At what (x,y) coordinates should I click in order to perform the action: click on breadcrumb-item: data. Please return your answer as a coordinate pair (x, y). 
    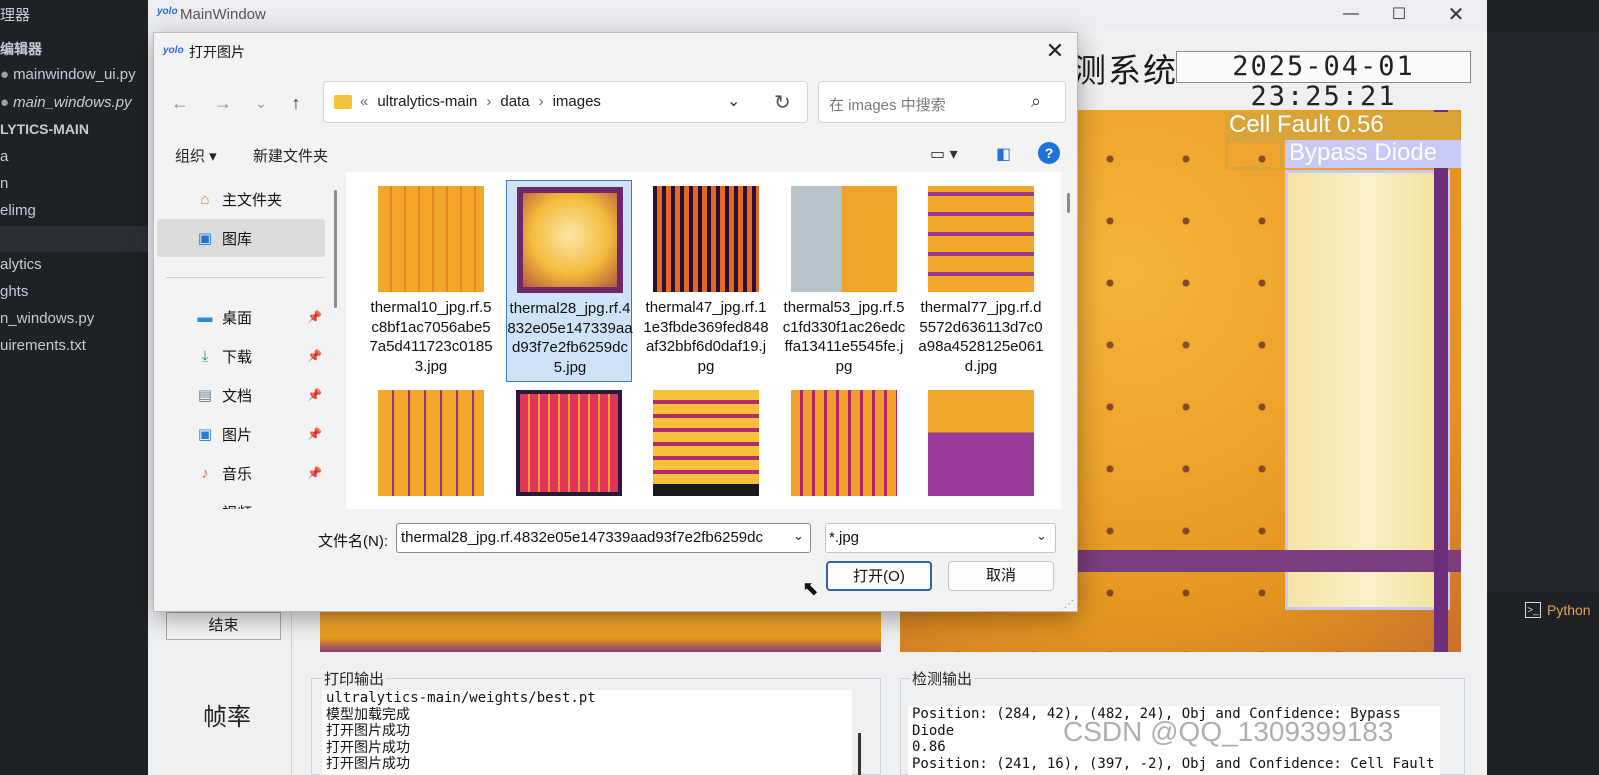
    Looking at the image, I should click on (514, 101).